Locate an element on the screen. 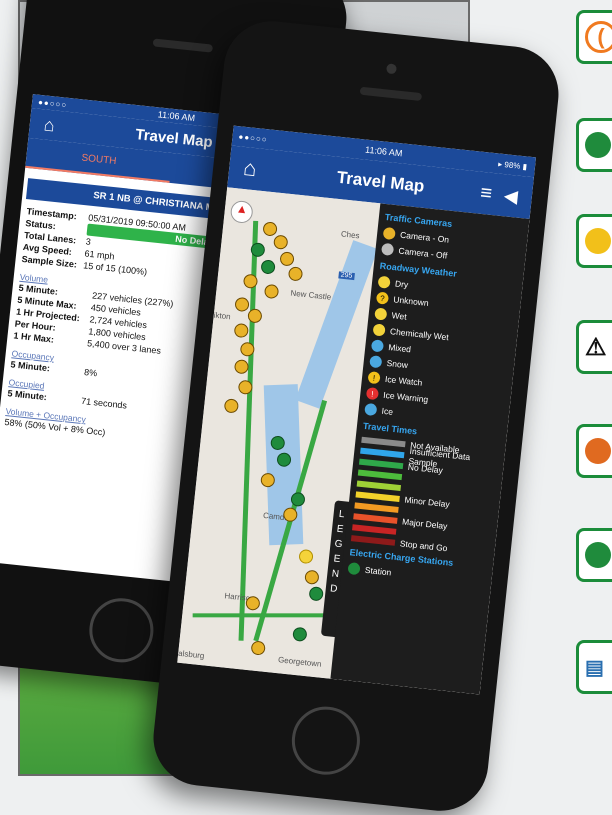  charging-station-icon is located at coordinates (354, 569).